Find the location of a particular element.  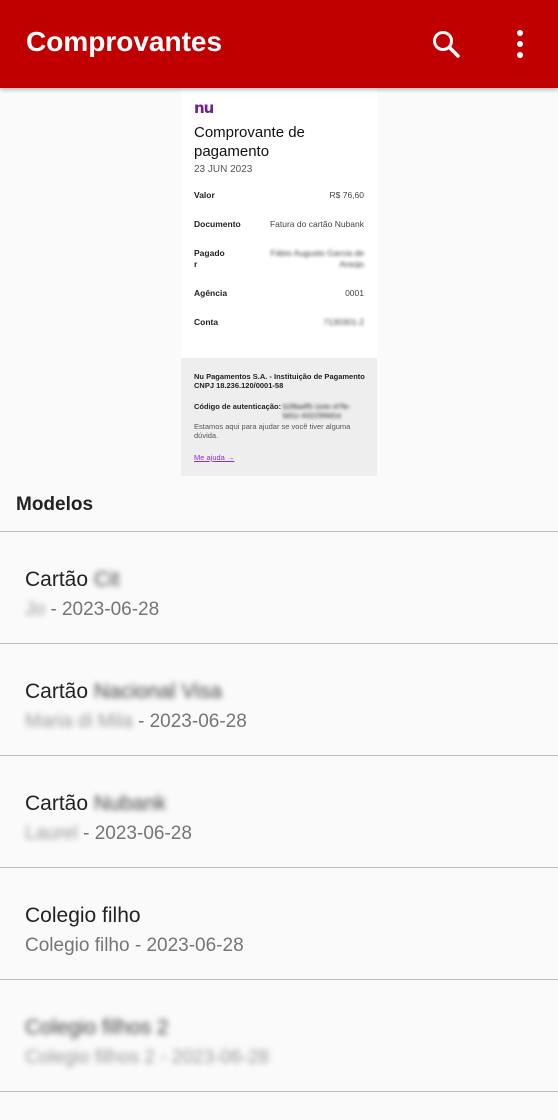

item-subtitle: Laurel - 2023-06-28 is located at coordinates (108, 834).